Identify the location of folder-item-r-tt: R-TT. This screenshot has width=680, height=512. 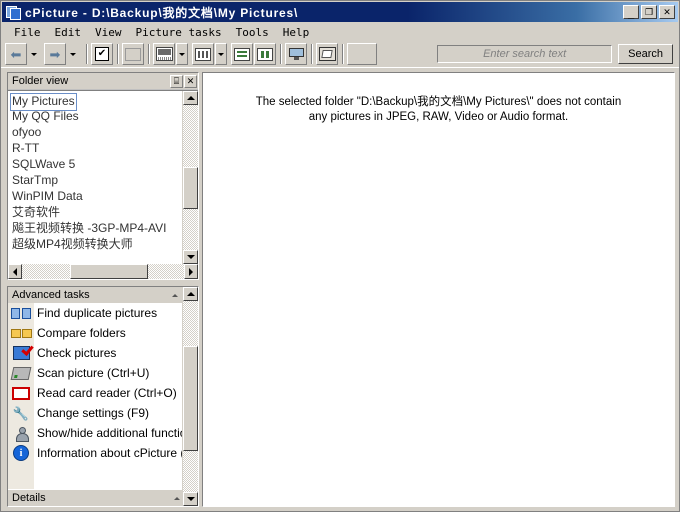
(25, 149).